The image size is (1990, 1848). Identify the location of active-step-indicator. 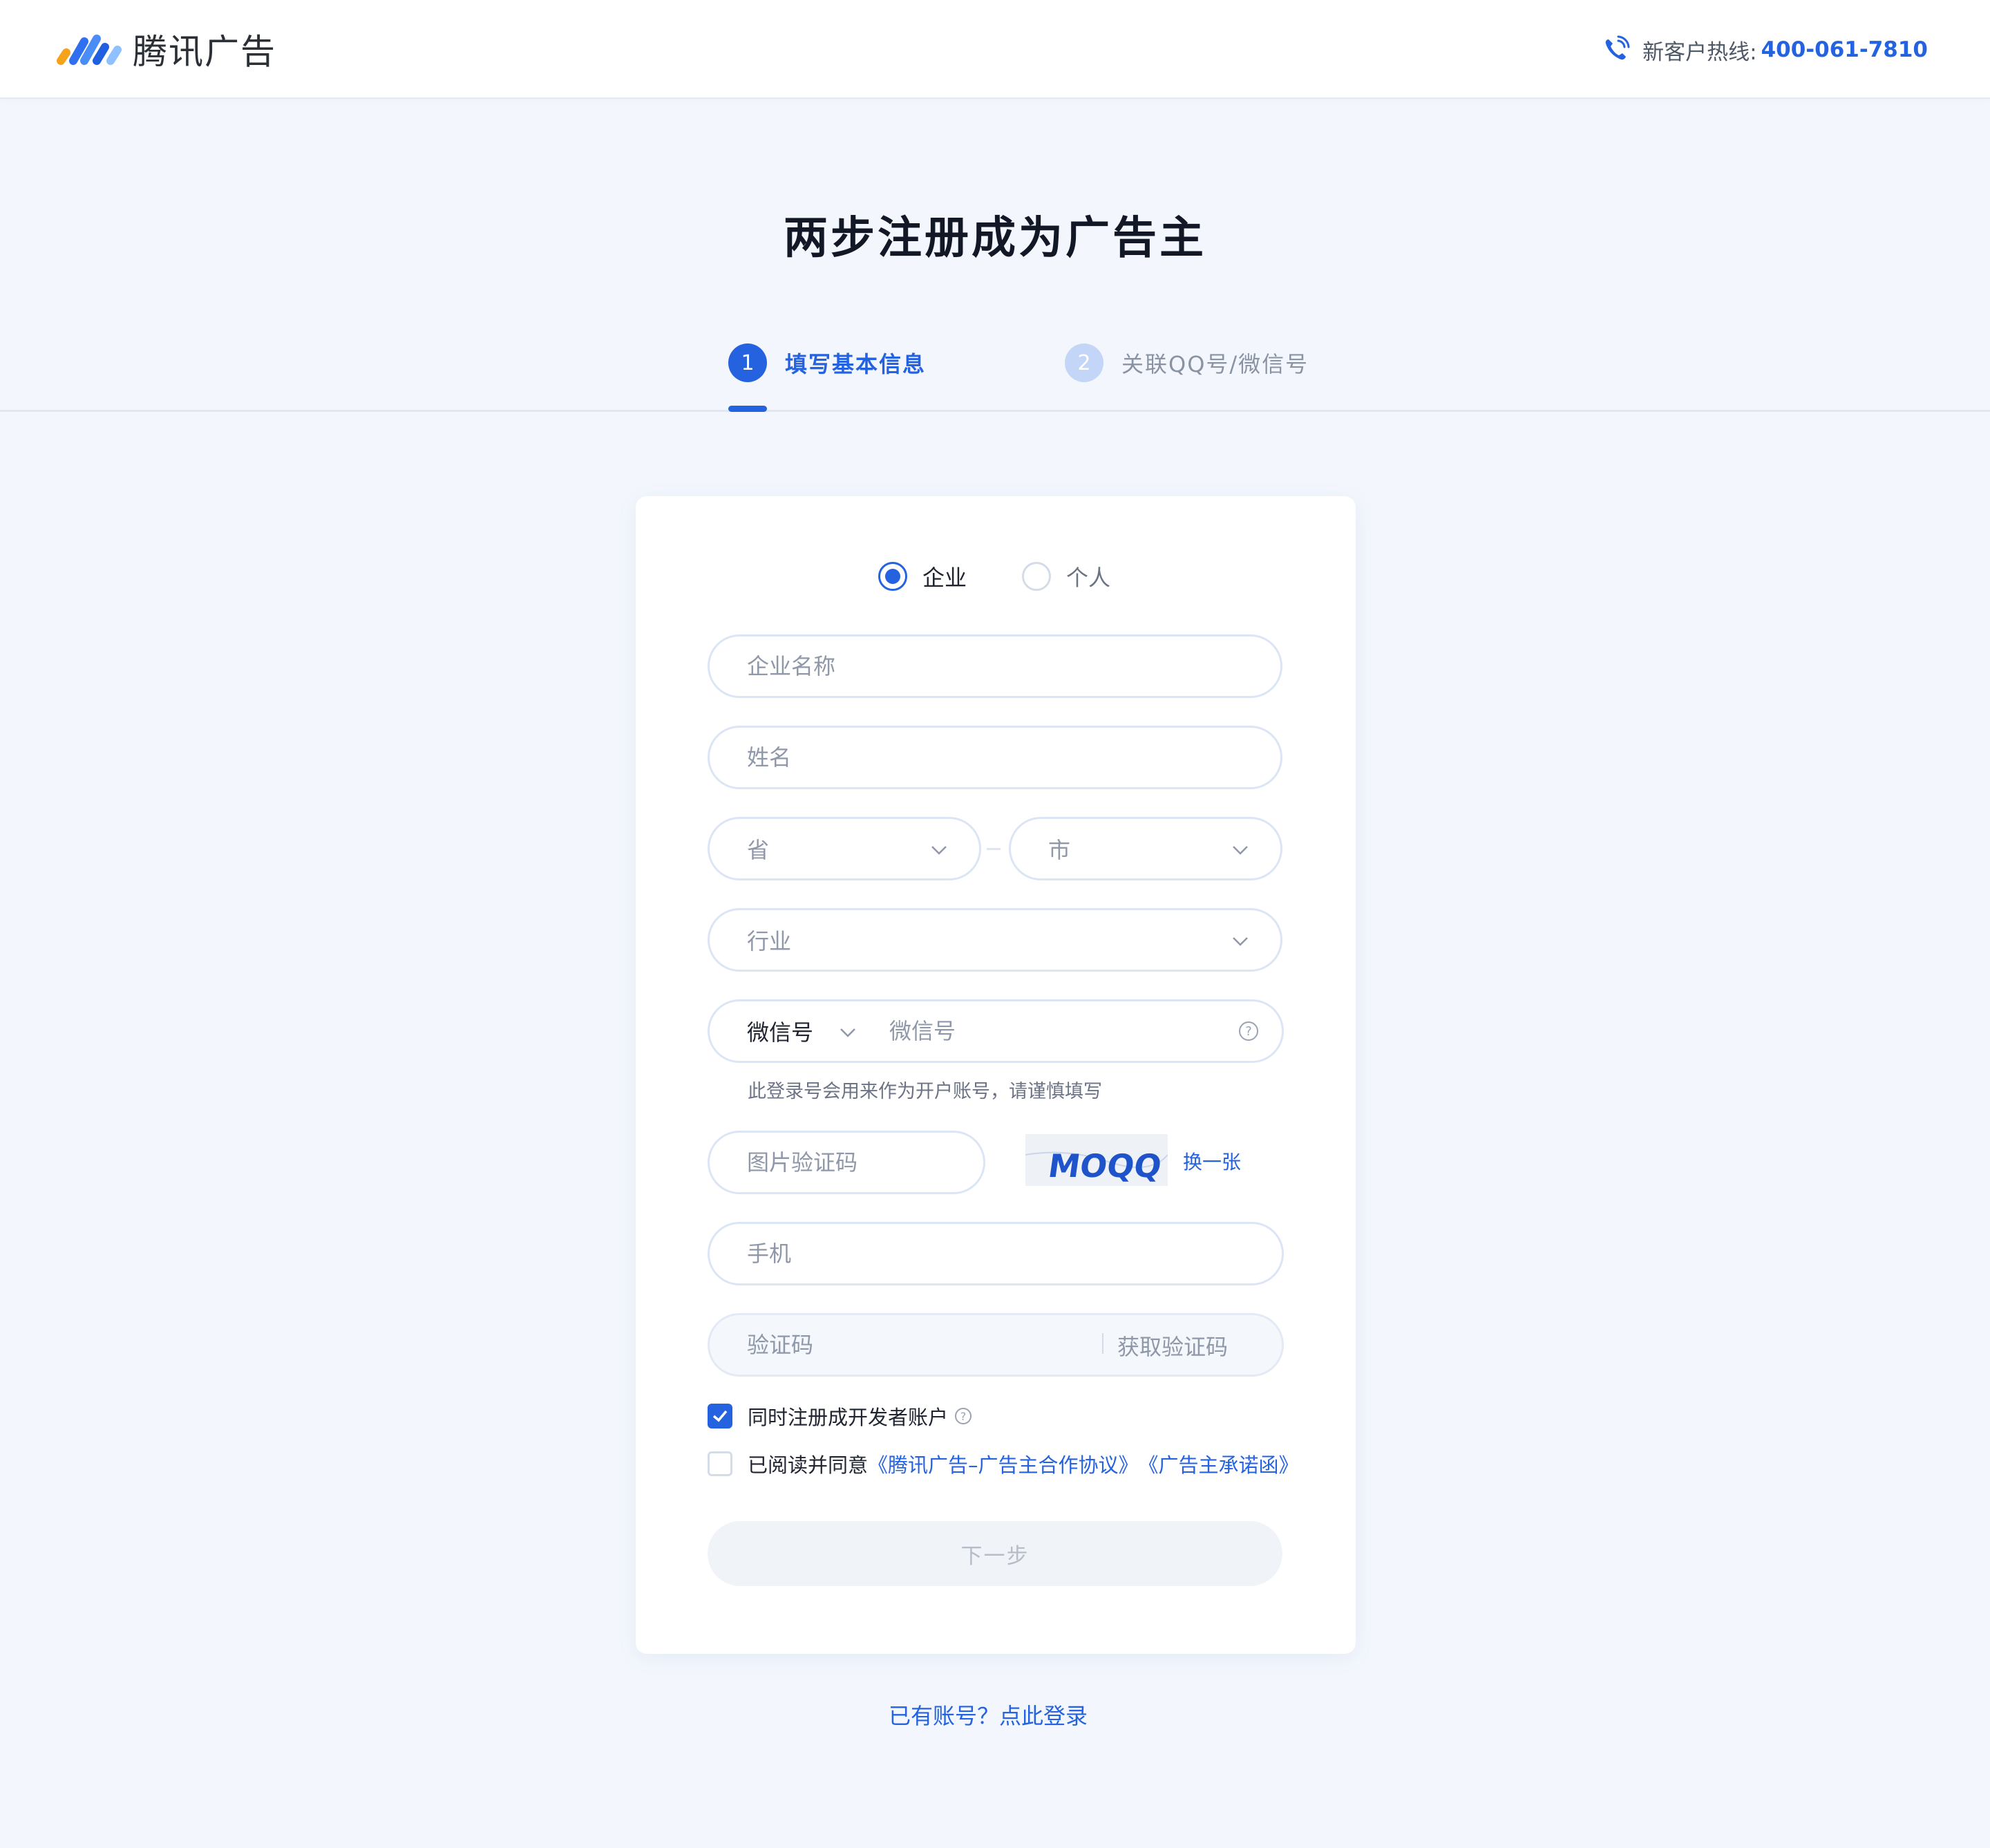
(747, 409).